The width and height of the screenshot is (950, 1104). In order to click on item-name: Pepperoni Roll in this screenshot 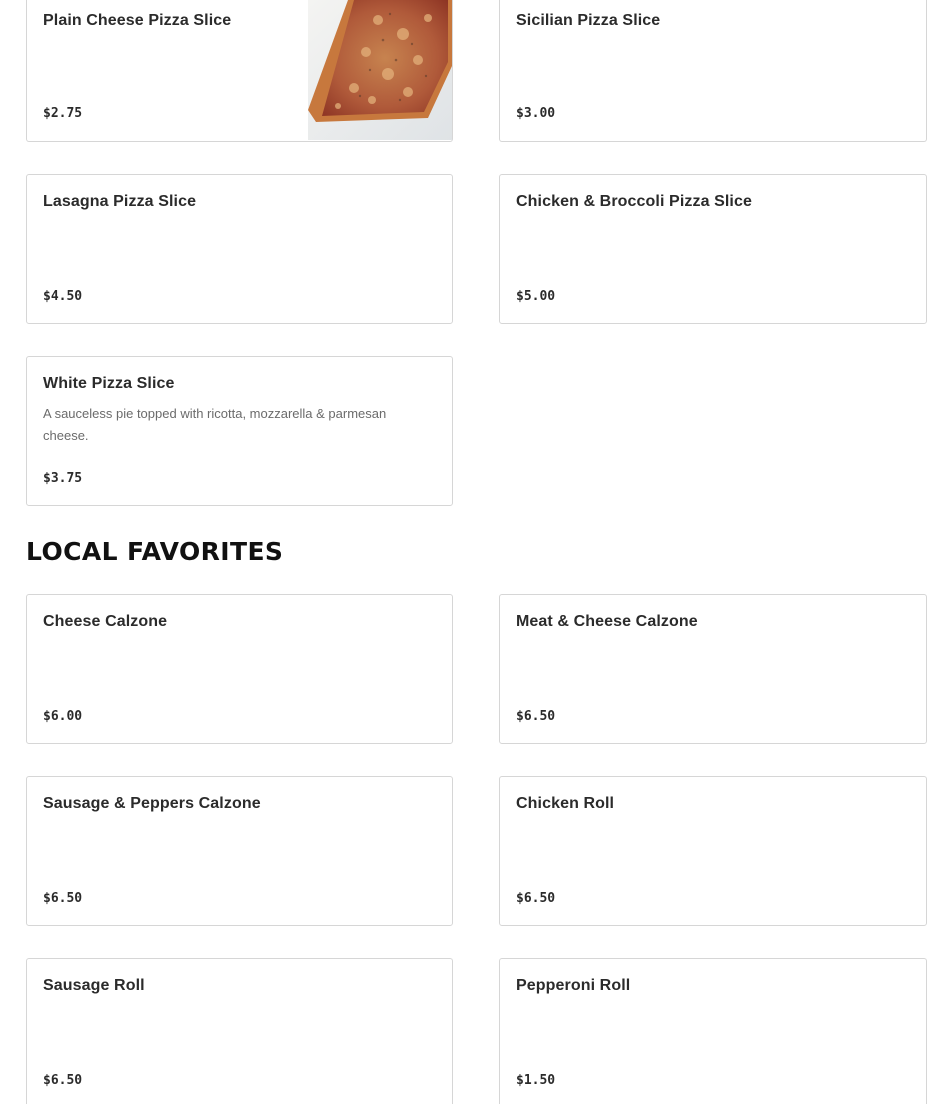, I will do `click(573, 985)`.